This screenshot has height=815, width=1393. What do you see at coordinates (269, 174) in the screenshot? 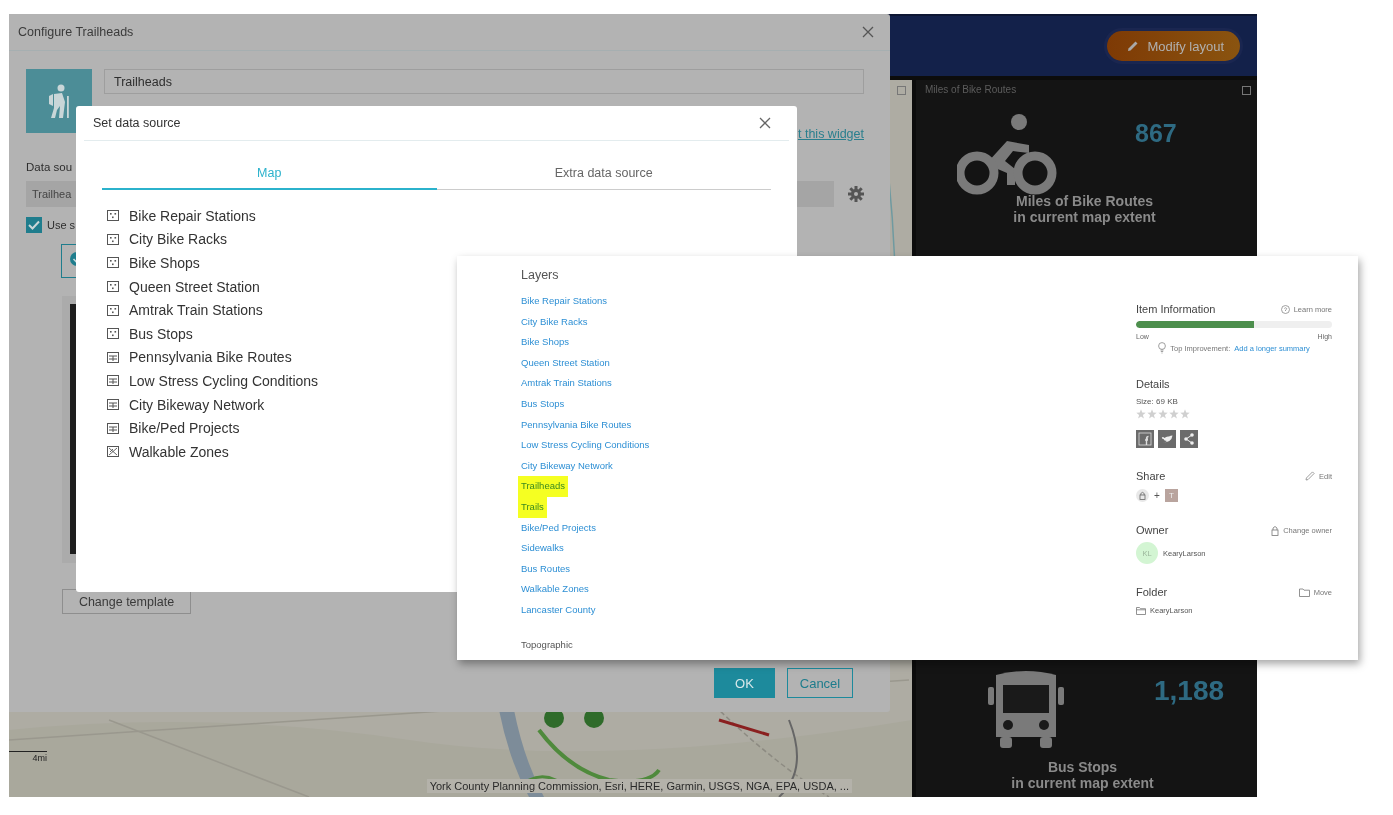
I see `tab: Map` at bounding box center [269, 174].